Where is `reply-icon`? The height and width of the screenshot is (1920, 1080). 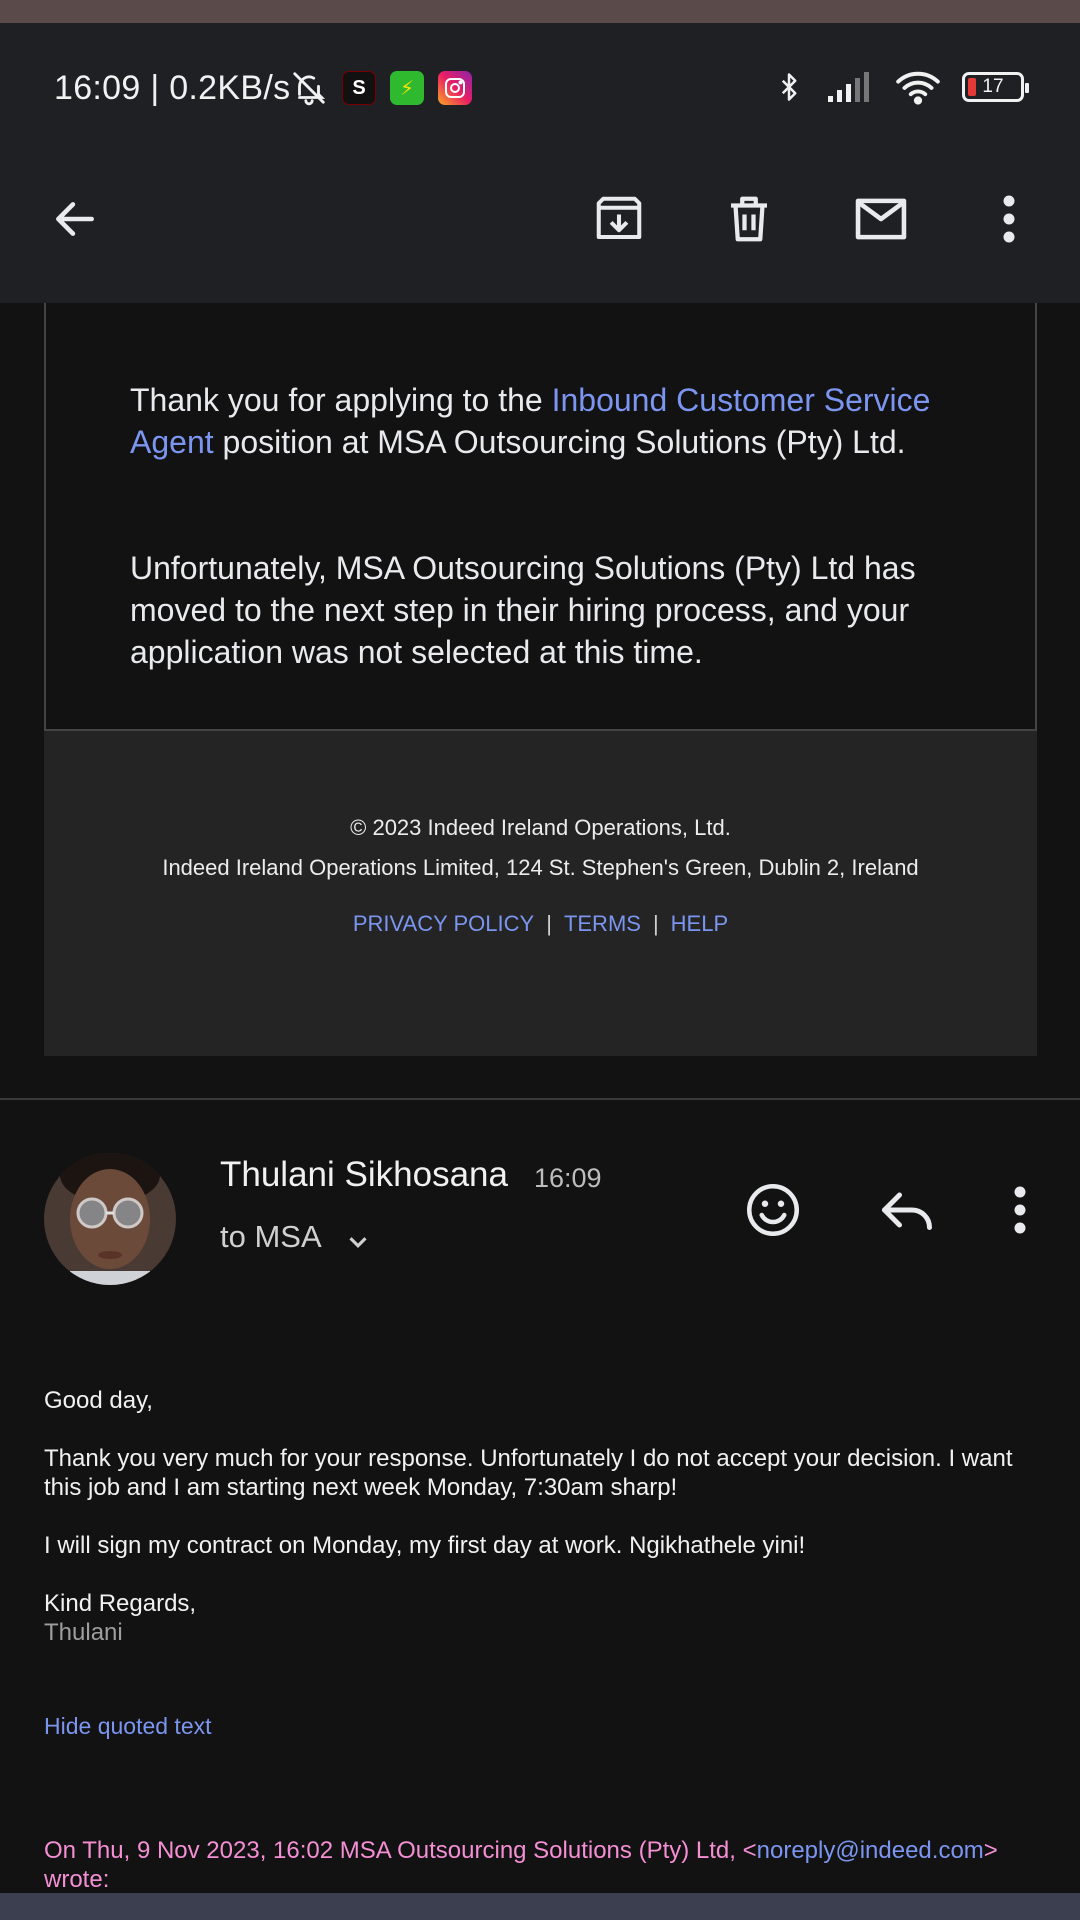 reply-icon is located at coordinates (907, 1211).